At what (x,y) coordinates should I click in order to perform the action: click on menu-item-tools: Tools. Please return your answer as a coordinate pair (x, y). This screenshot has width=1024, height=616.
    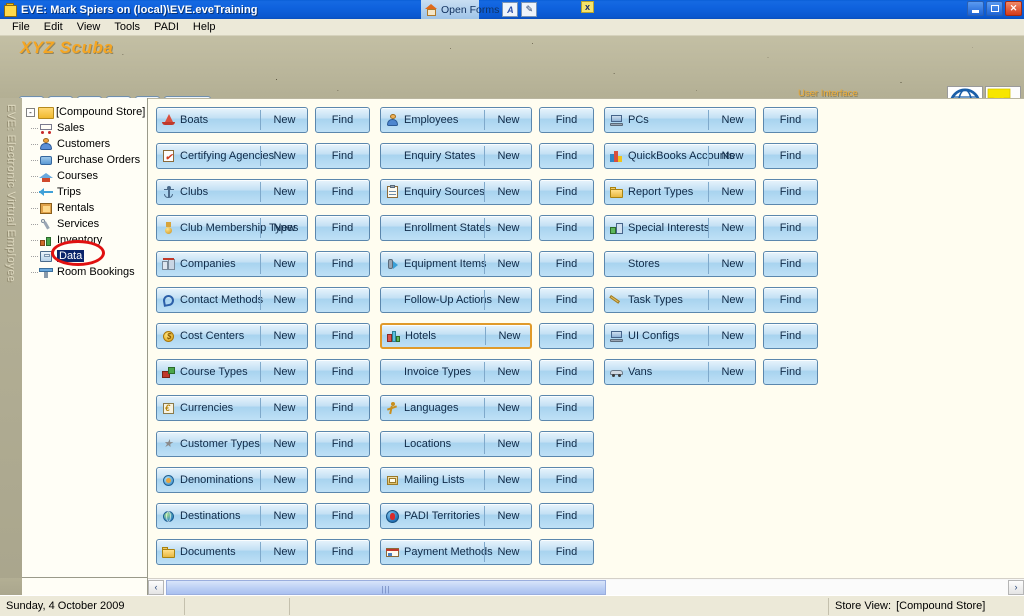
    Looking at the image, I should click on (127, 27).